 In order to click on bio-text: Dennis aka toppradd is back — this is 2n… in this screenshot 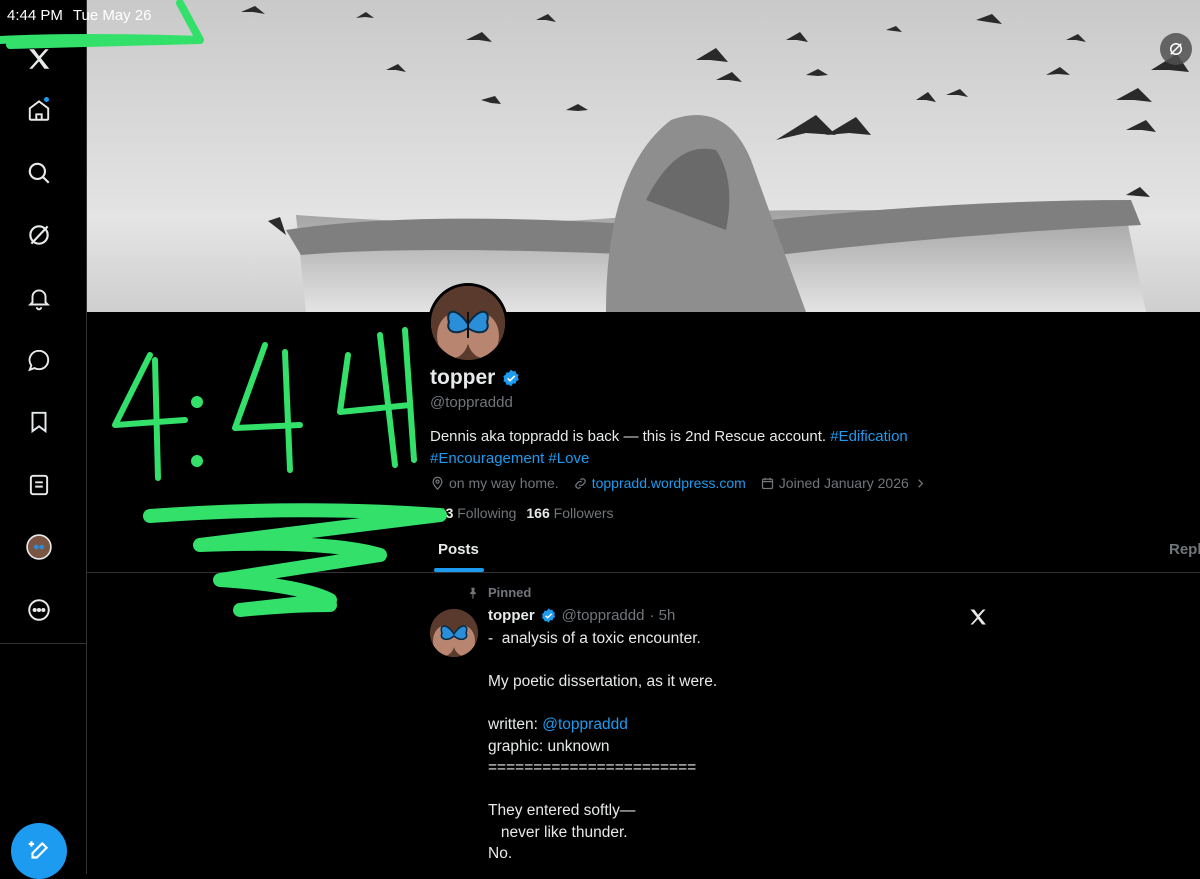, I will do `click(630, 436)`.